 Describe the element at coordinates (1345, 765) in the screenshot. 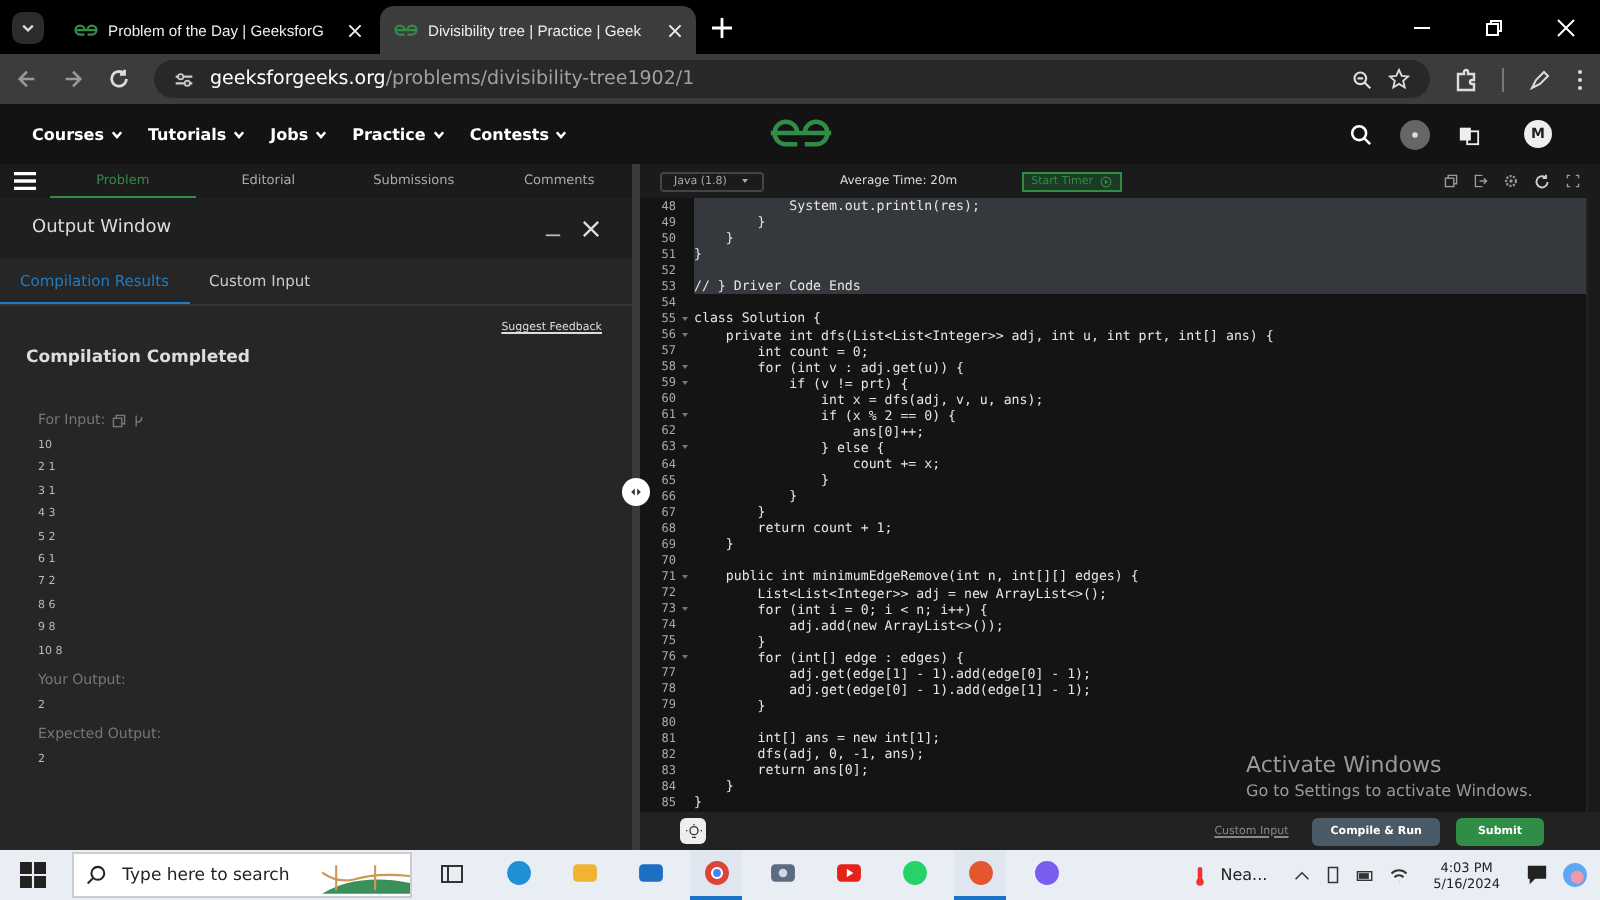

I see `activation-title: Activate Windows` at that location.